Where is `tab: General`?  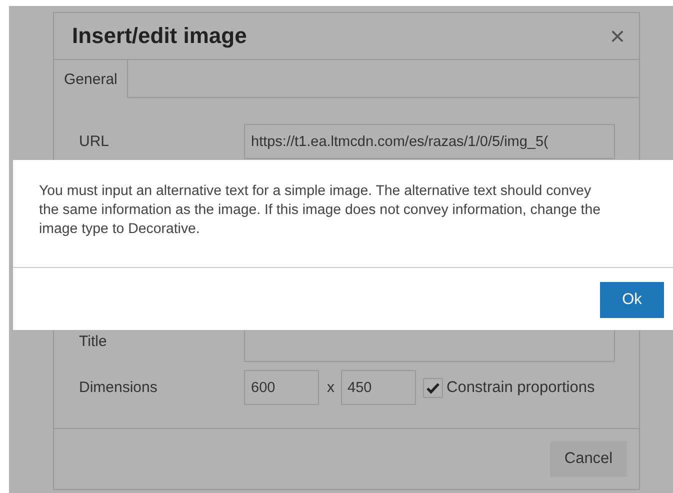
tab: General is located at coordinates (91, 79).